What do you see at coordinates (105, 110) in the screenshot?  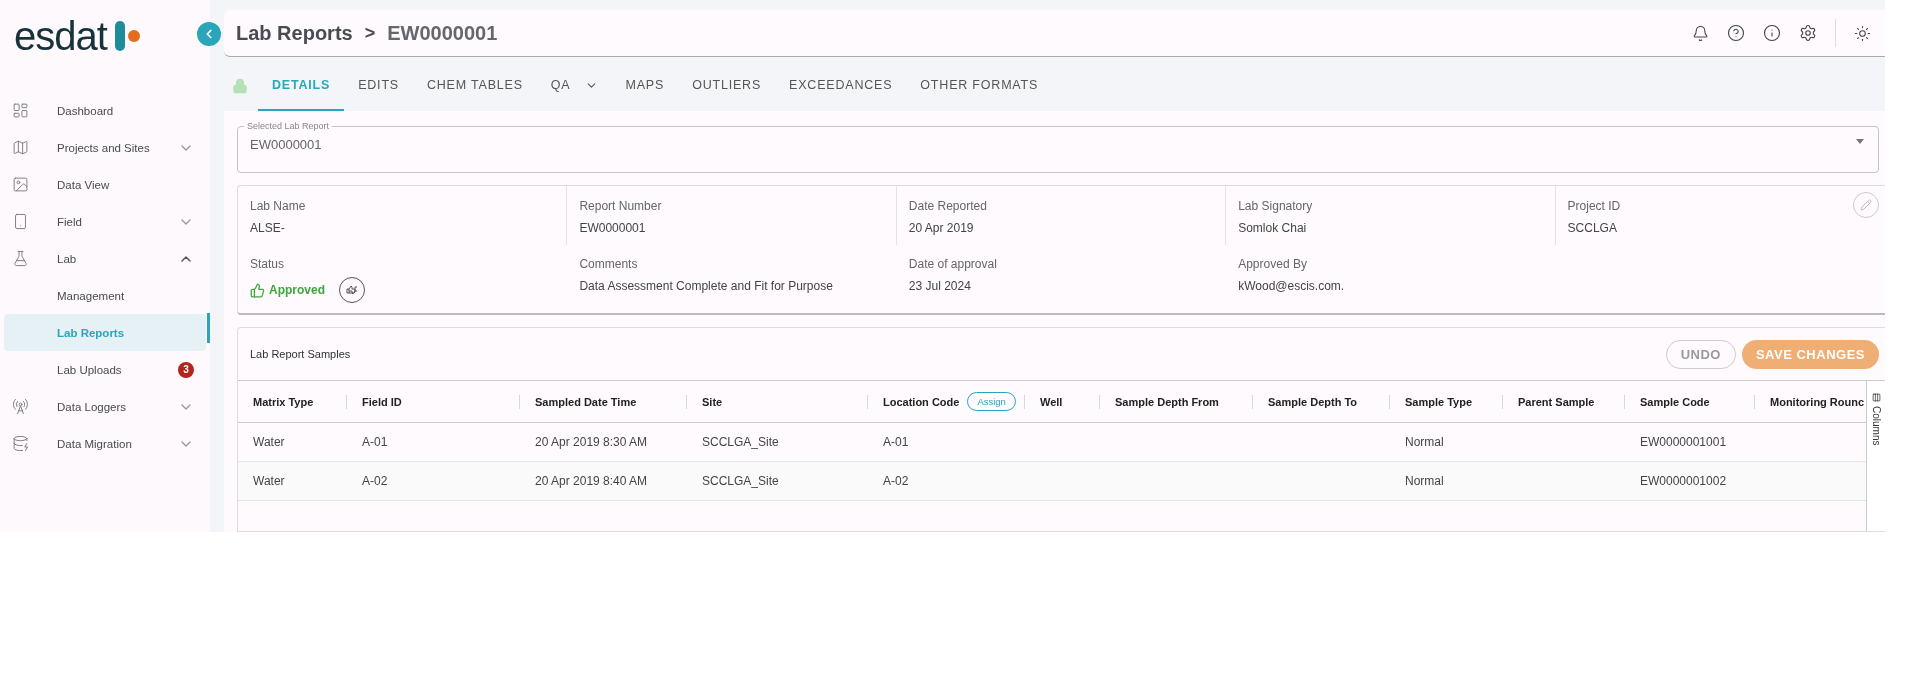 I see `sidebar-item: Dashboard` at bounding box center [105, 110].